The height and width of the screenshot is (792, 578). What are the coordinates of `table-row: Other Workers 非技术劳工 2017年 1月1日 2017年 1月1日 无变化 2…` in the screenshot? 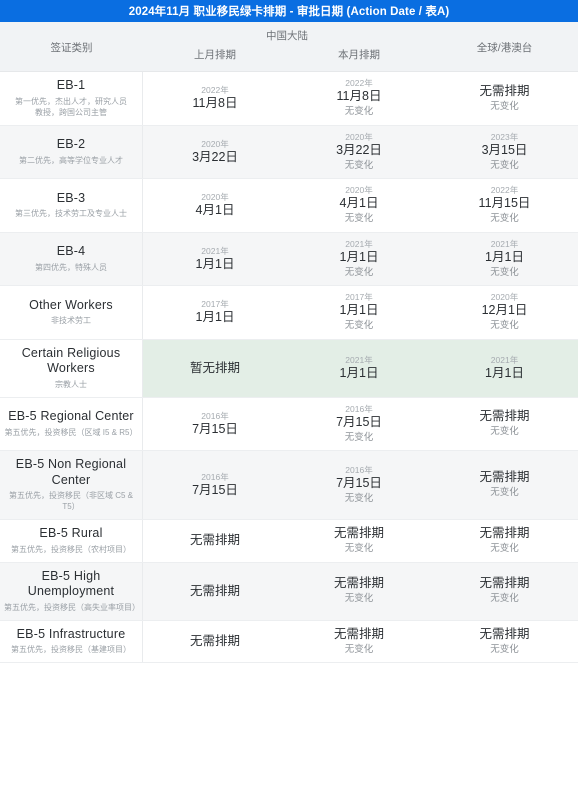 It's located at (289, 313).